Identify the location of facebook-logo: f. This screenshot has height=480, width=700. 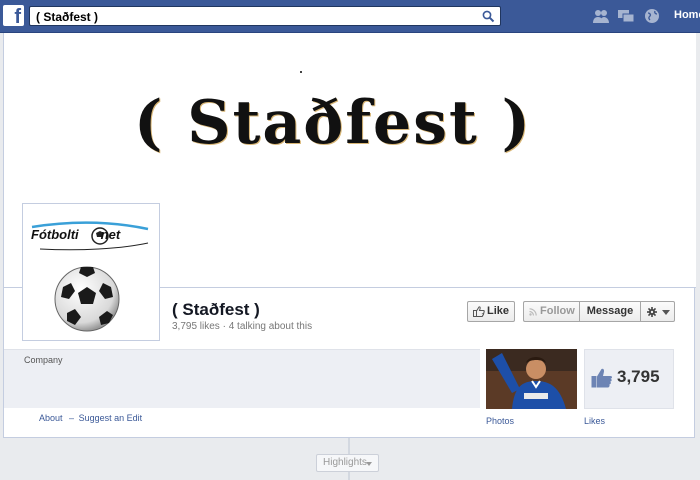
(13, 15).